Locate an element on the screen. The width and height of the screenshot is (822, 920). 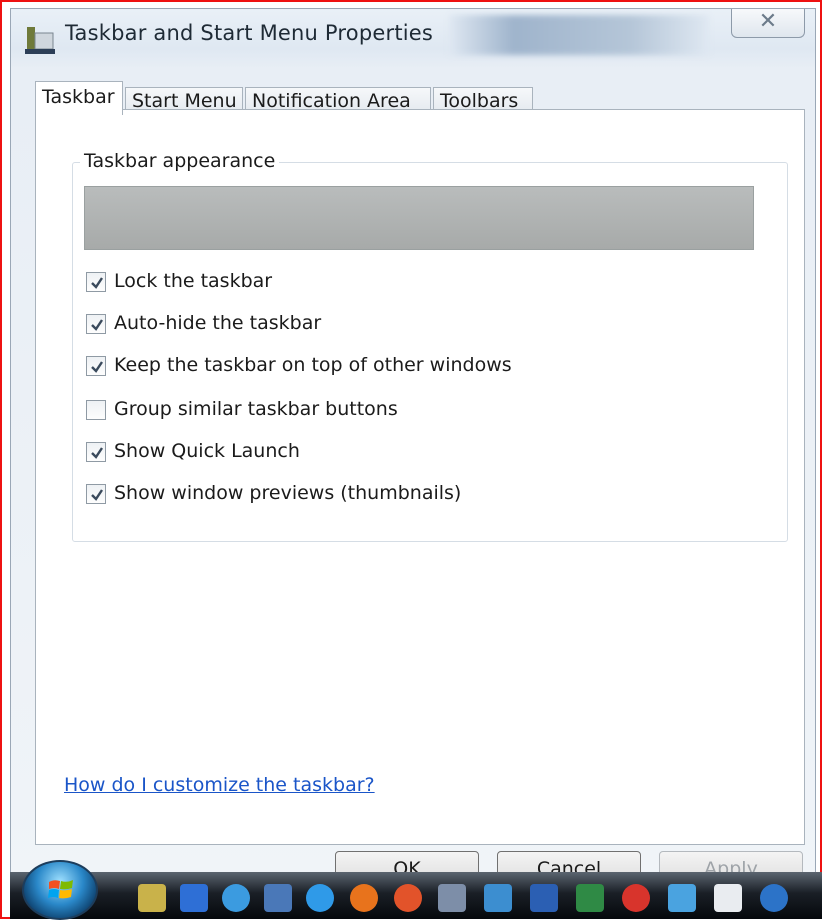
window-previews-label: Show window previews (thumbnails) is located at coordinates (288, 493).